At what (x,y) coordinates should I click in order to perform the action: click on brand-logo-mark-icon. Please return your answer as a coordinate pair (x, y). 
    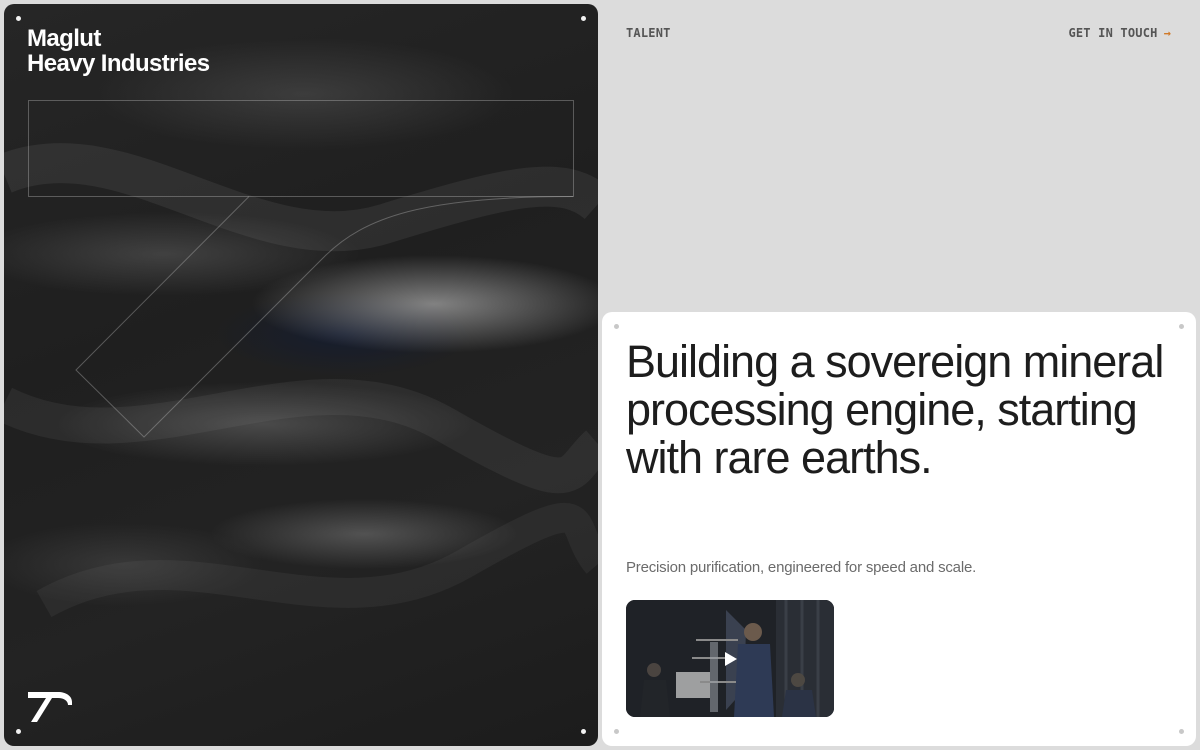
    Looking at the image, I should click on (50, 707).